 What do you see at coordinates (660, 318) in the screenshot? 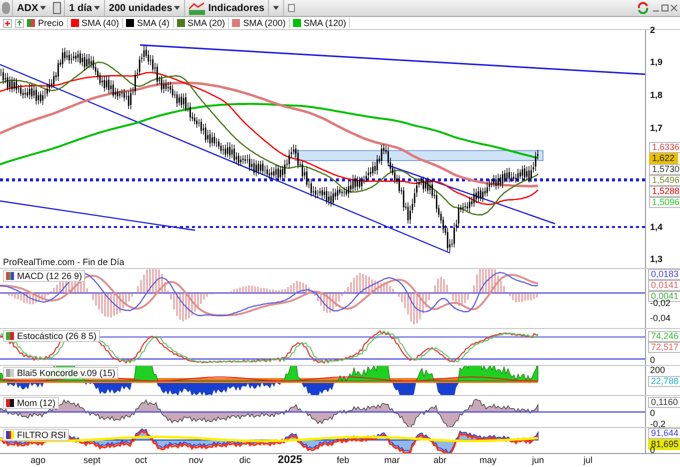
I see `axis-tick-label: -0,04` at bounding box center [660, 318].